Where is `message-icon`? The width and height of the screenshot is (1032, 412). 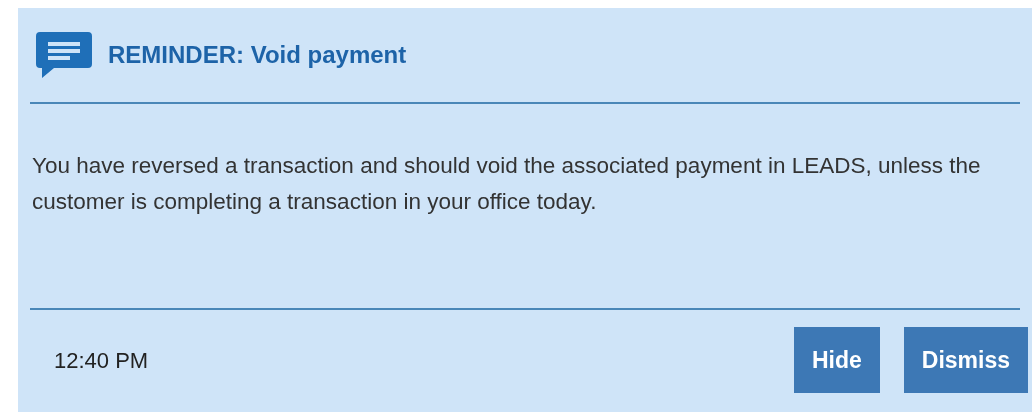
message-icon is located at coordinates (64, 55).